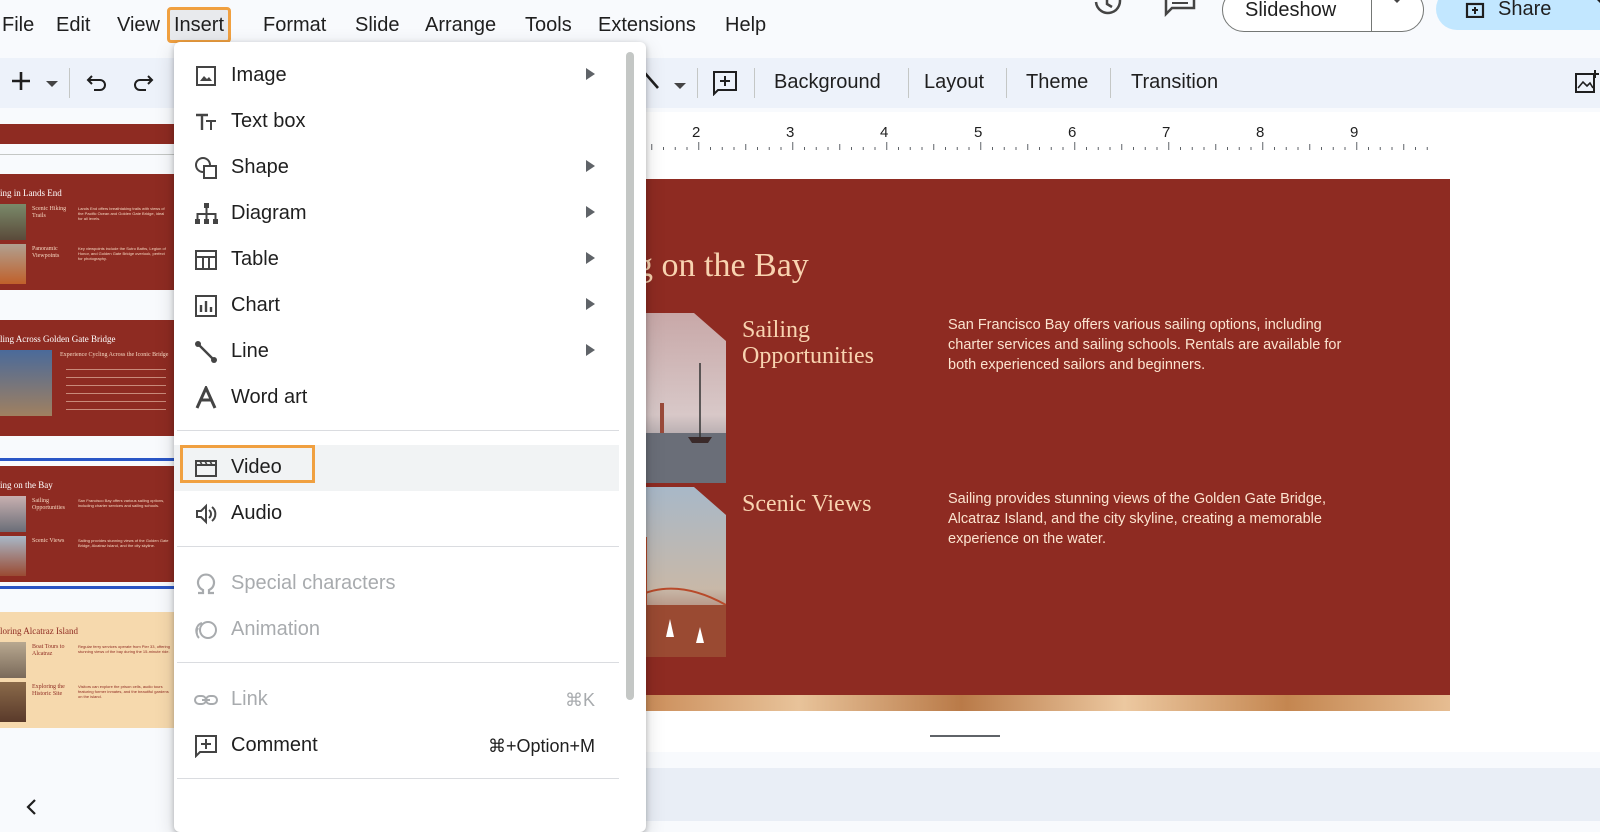 The width and height of the screenshot is (1600, 832). Describe the element at coordinates (21, 83) in the screenshot. I see `new-slide-icon` at that location.